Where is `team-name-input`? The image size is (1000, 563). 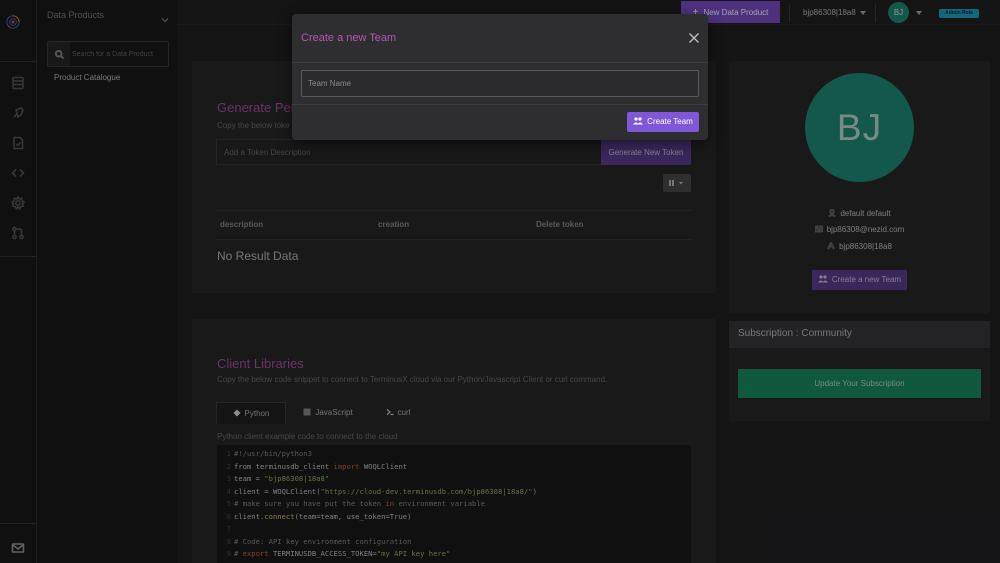
team-name-input is located at coordinates (500, 83).